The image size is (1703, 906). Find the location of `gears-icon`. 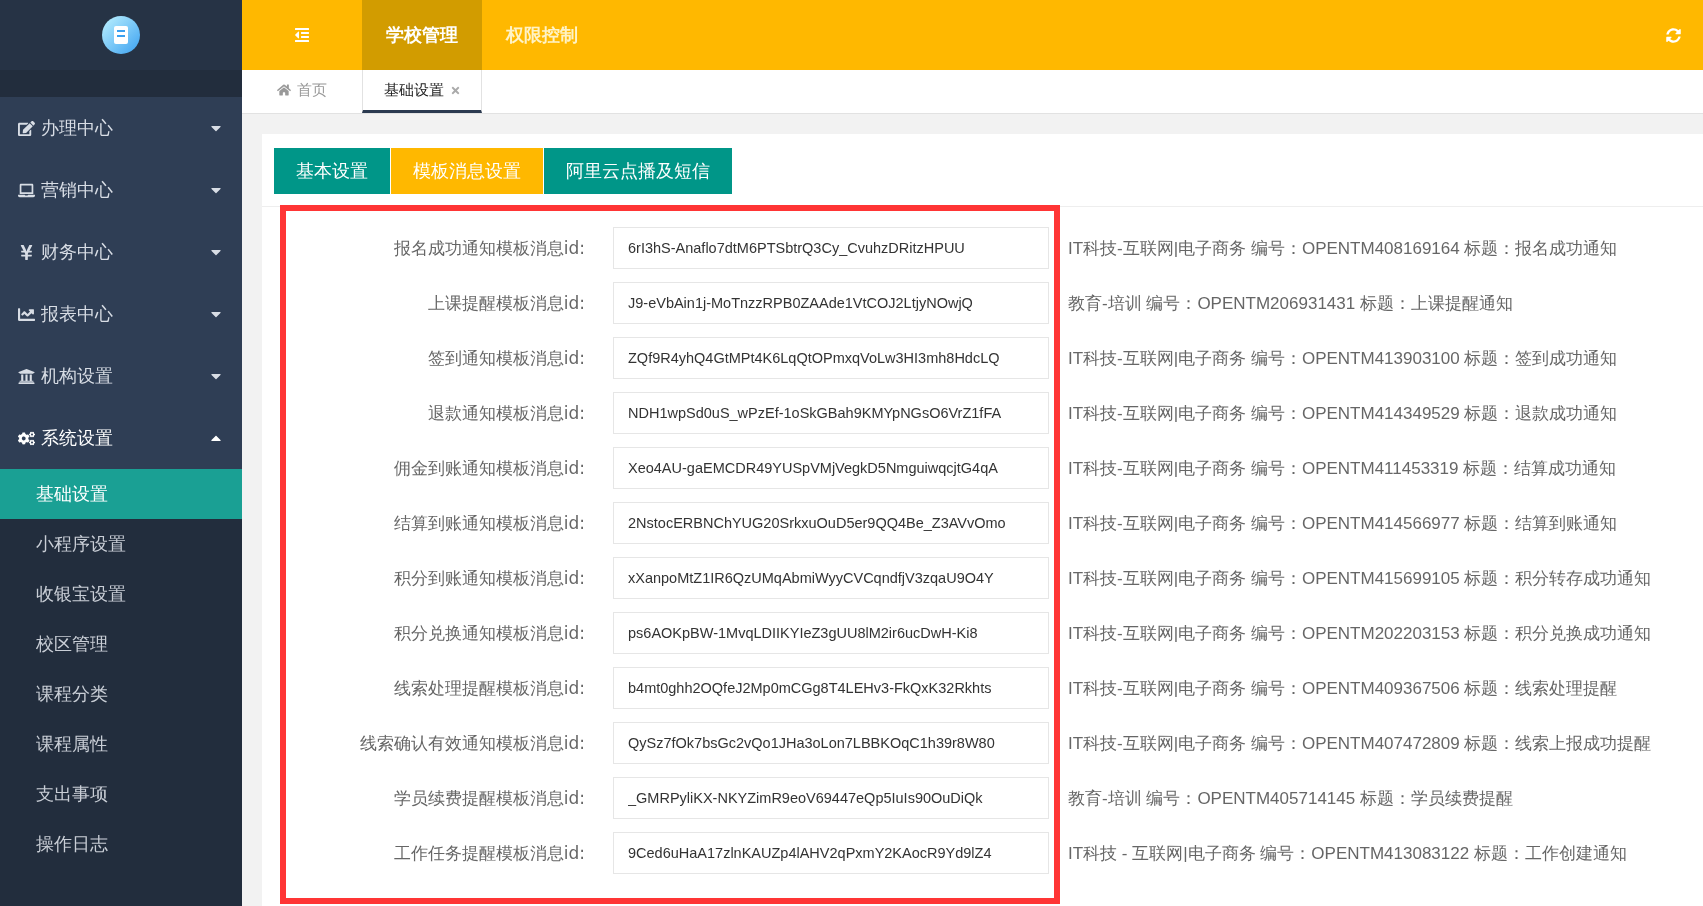

gears-icon is located at coordinates (26, 438).